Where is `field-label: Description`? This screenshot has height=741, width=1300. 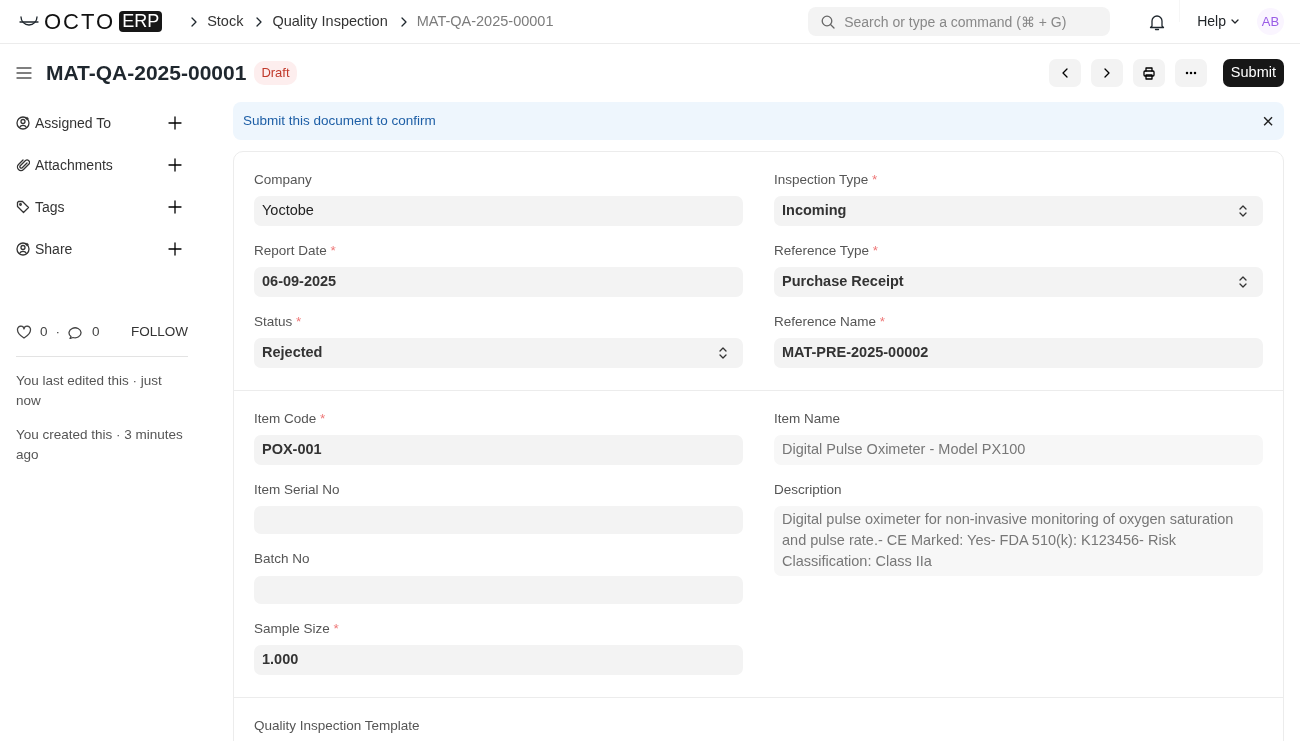 field-label: Description is located at coordinates (808, 490).